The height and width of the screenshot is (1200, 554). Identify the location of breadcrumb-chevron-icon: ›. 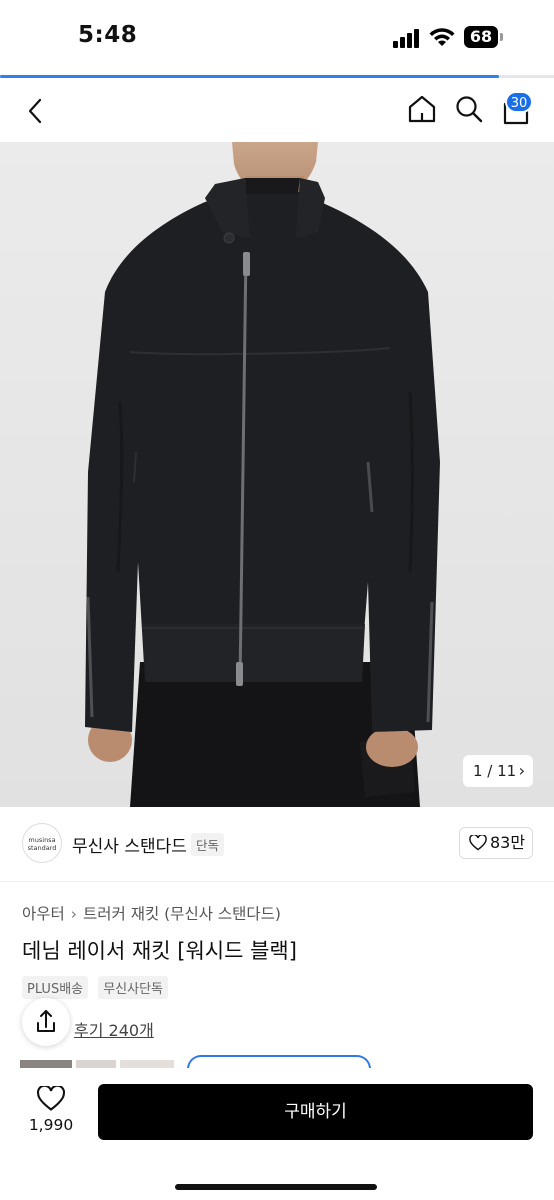
(73, 914).